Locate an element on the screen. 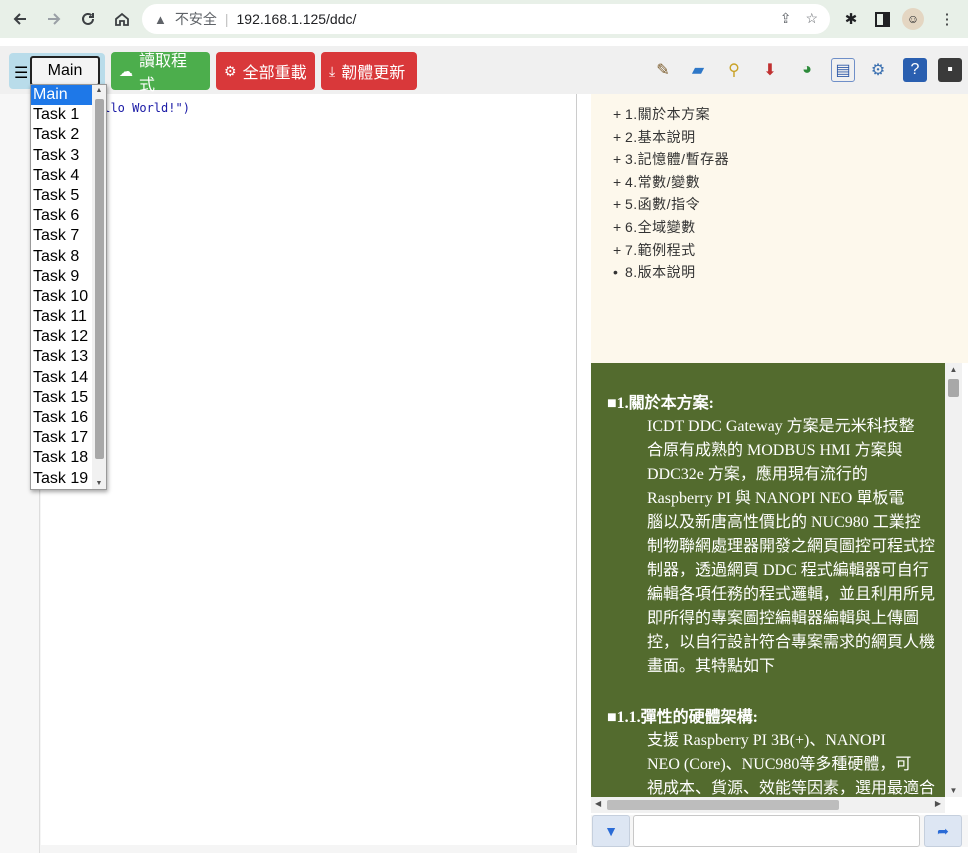 This screenshot has width=968, height=853. code-line: ello World!") is located at coordinates (143, 108).